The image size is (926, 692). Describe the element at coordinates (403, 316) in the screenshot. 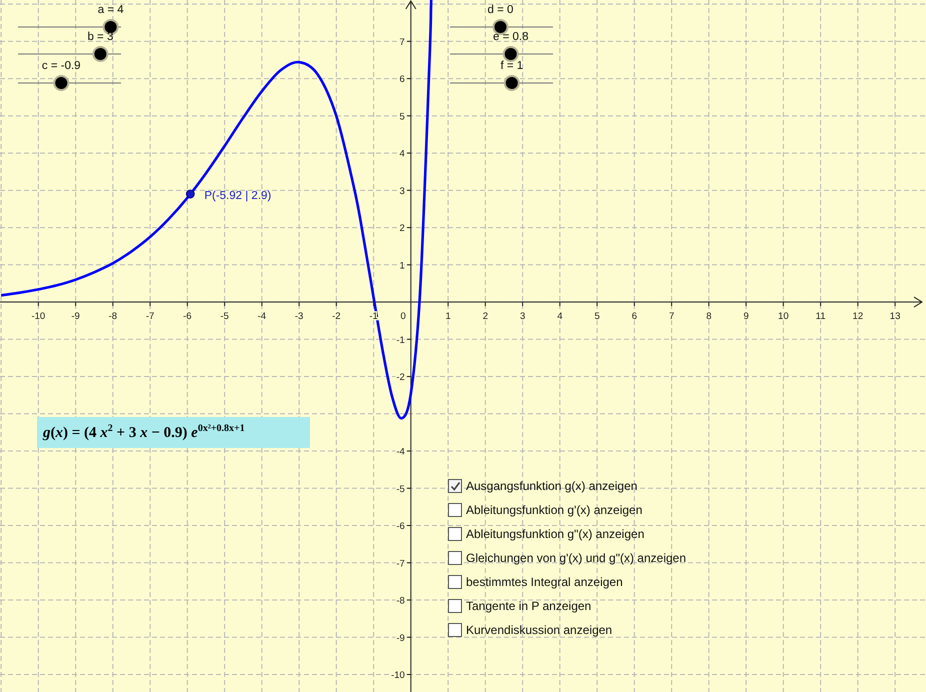

I see `origin-label: 0` at that location.